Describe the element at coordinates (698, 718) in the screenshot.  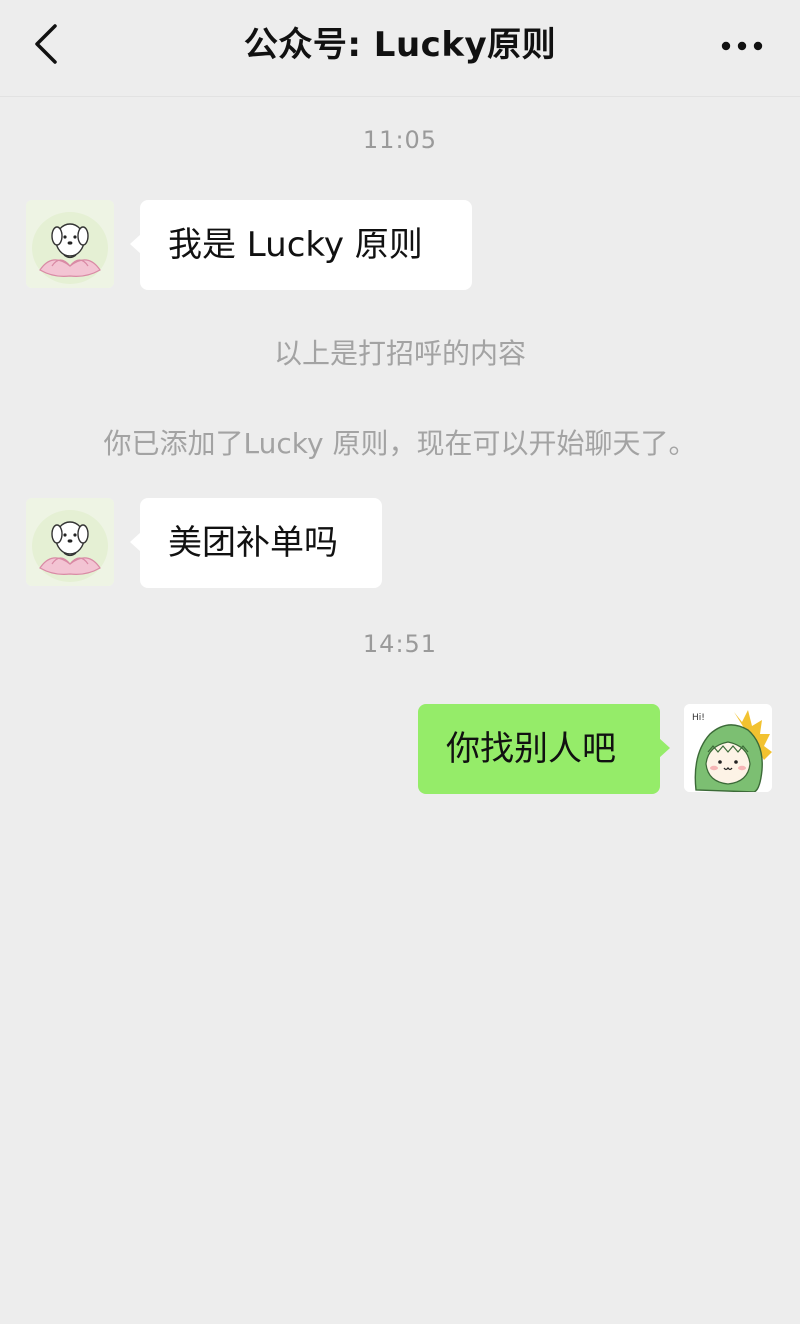
I see `avatar-caption: Hi!` at that location.